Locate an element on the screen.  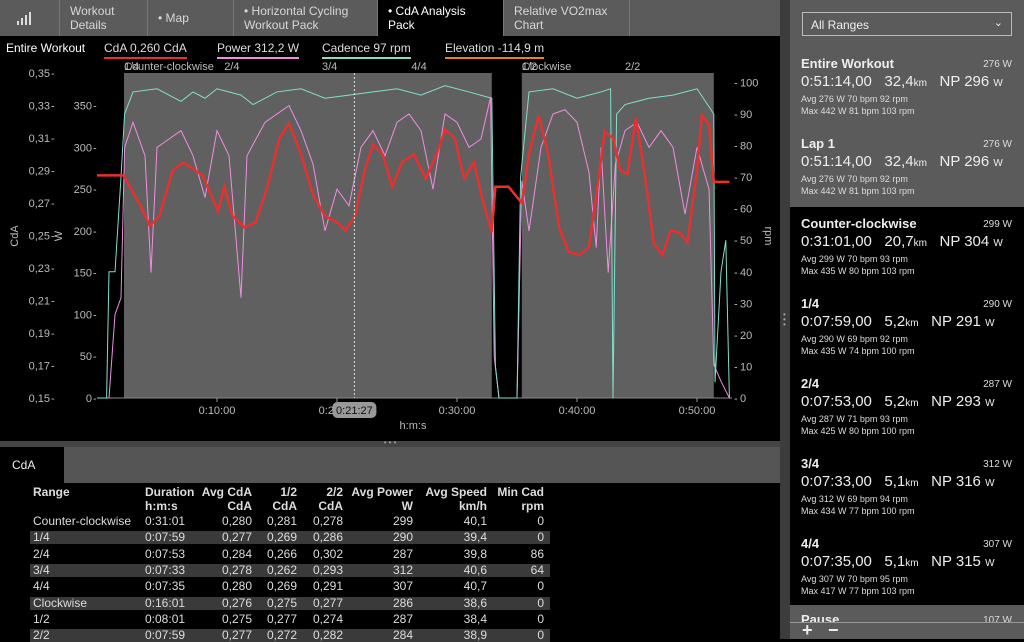
range-distance: 32,4 is located at coordinates (899, 81).